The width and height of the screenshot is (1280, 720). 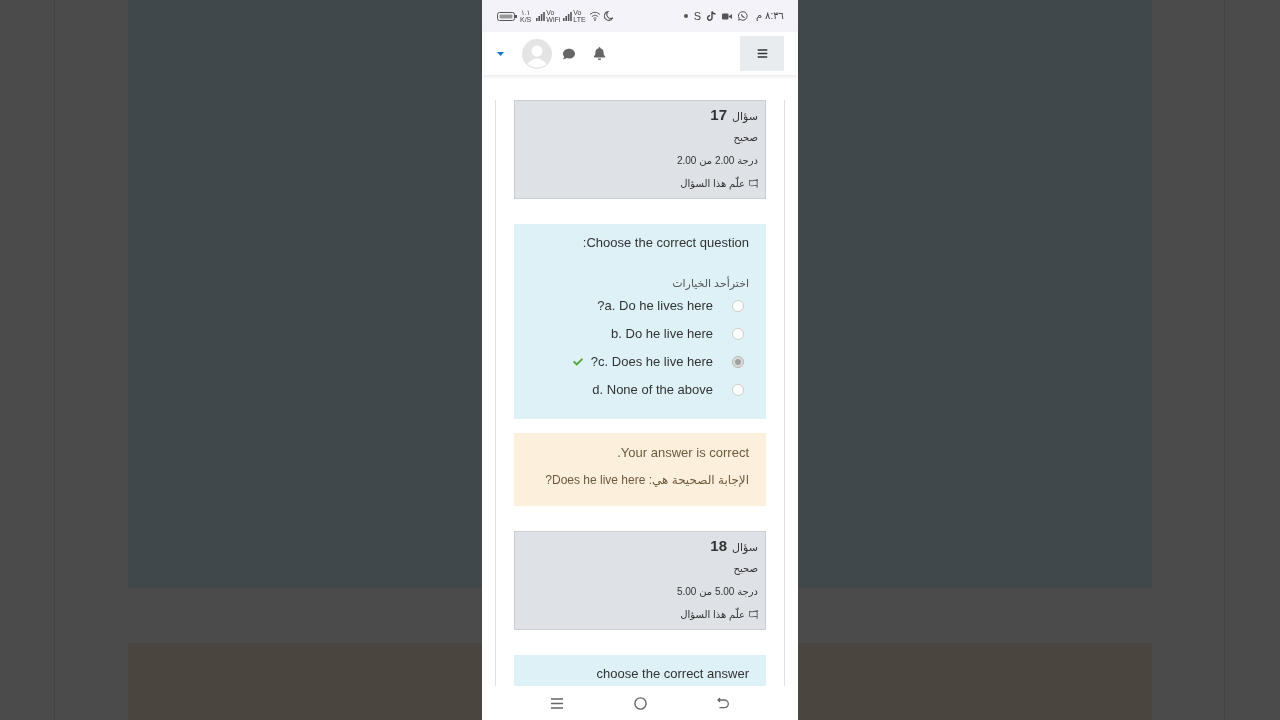 What do you see at coordinates (652, 390) in the screenshot?
I see `option-text: d. None of the above` at bounding box center [652, 390].